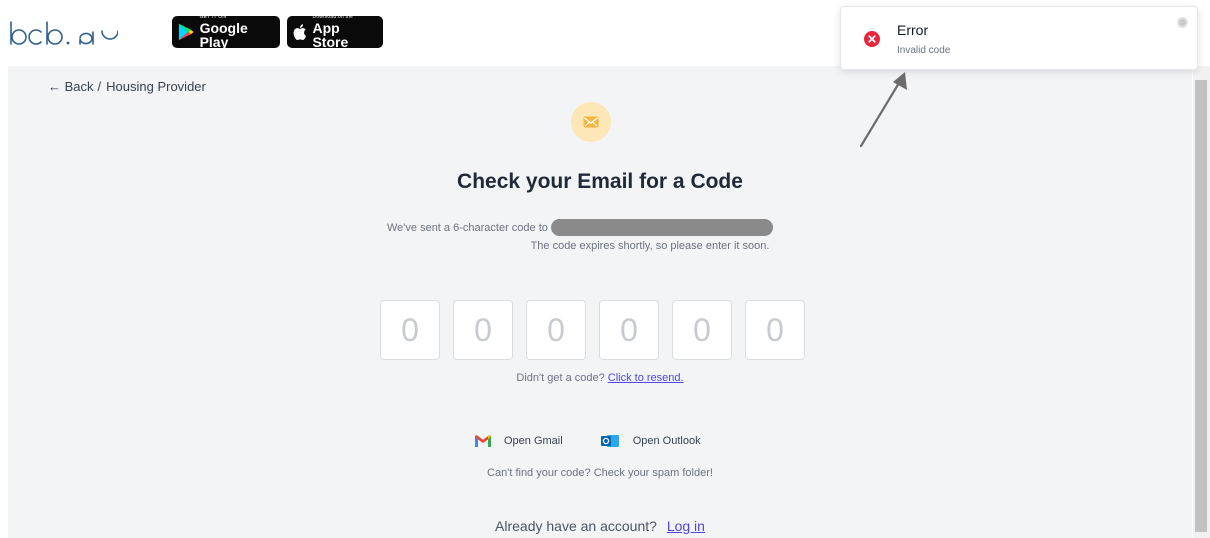 The height and width of the screenshot is (538, 1210). Describe the element at coordinates (71, 86) in the screenshot. I see `back-link: ← Back` at that location.